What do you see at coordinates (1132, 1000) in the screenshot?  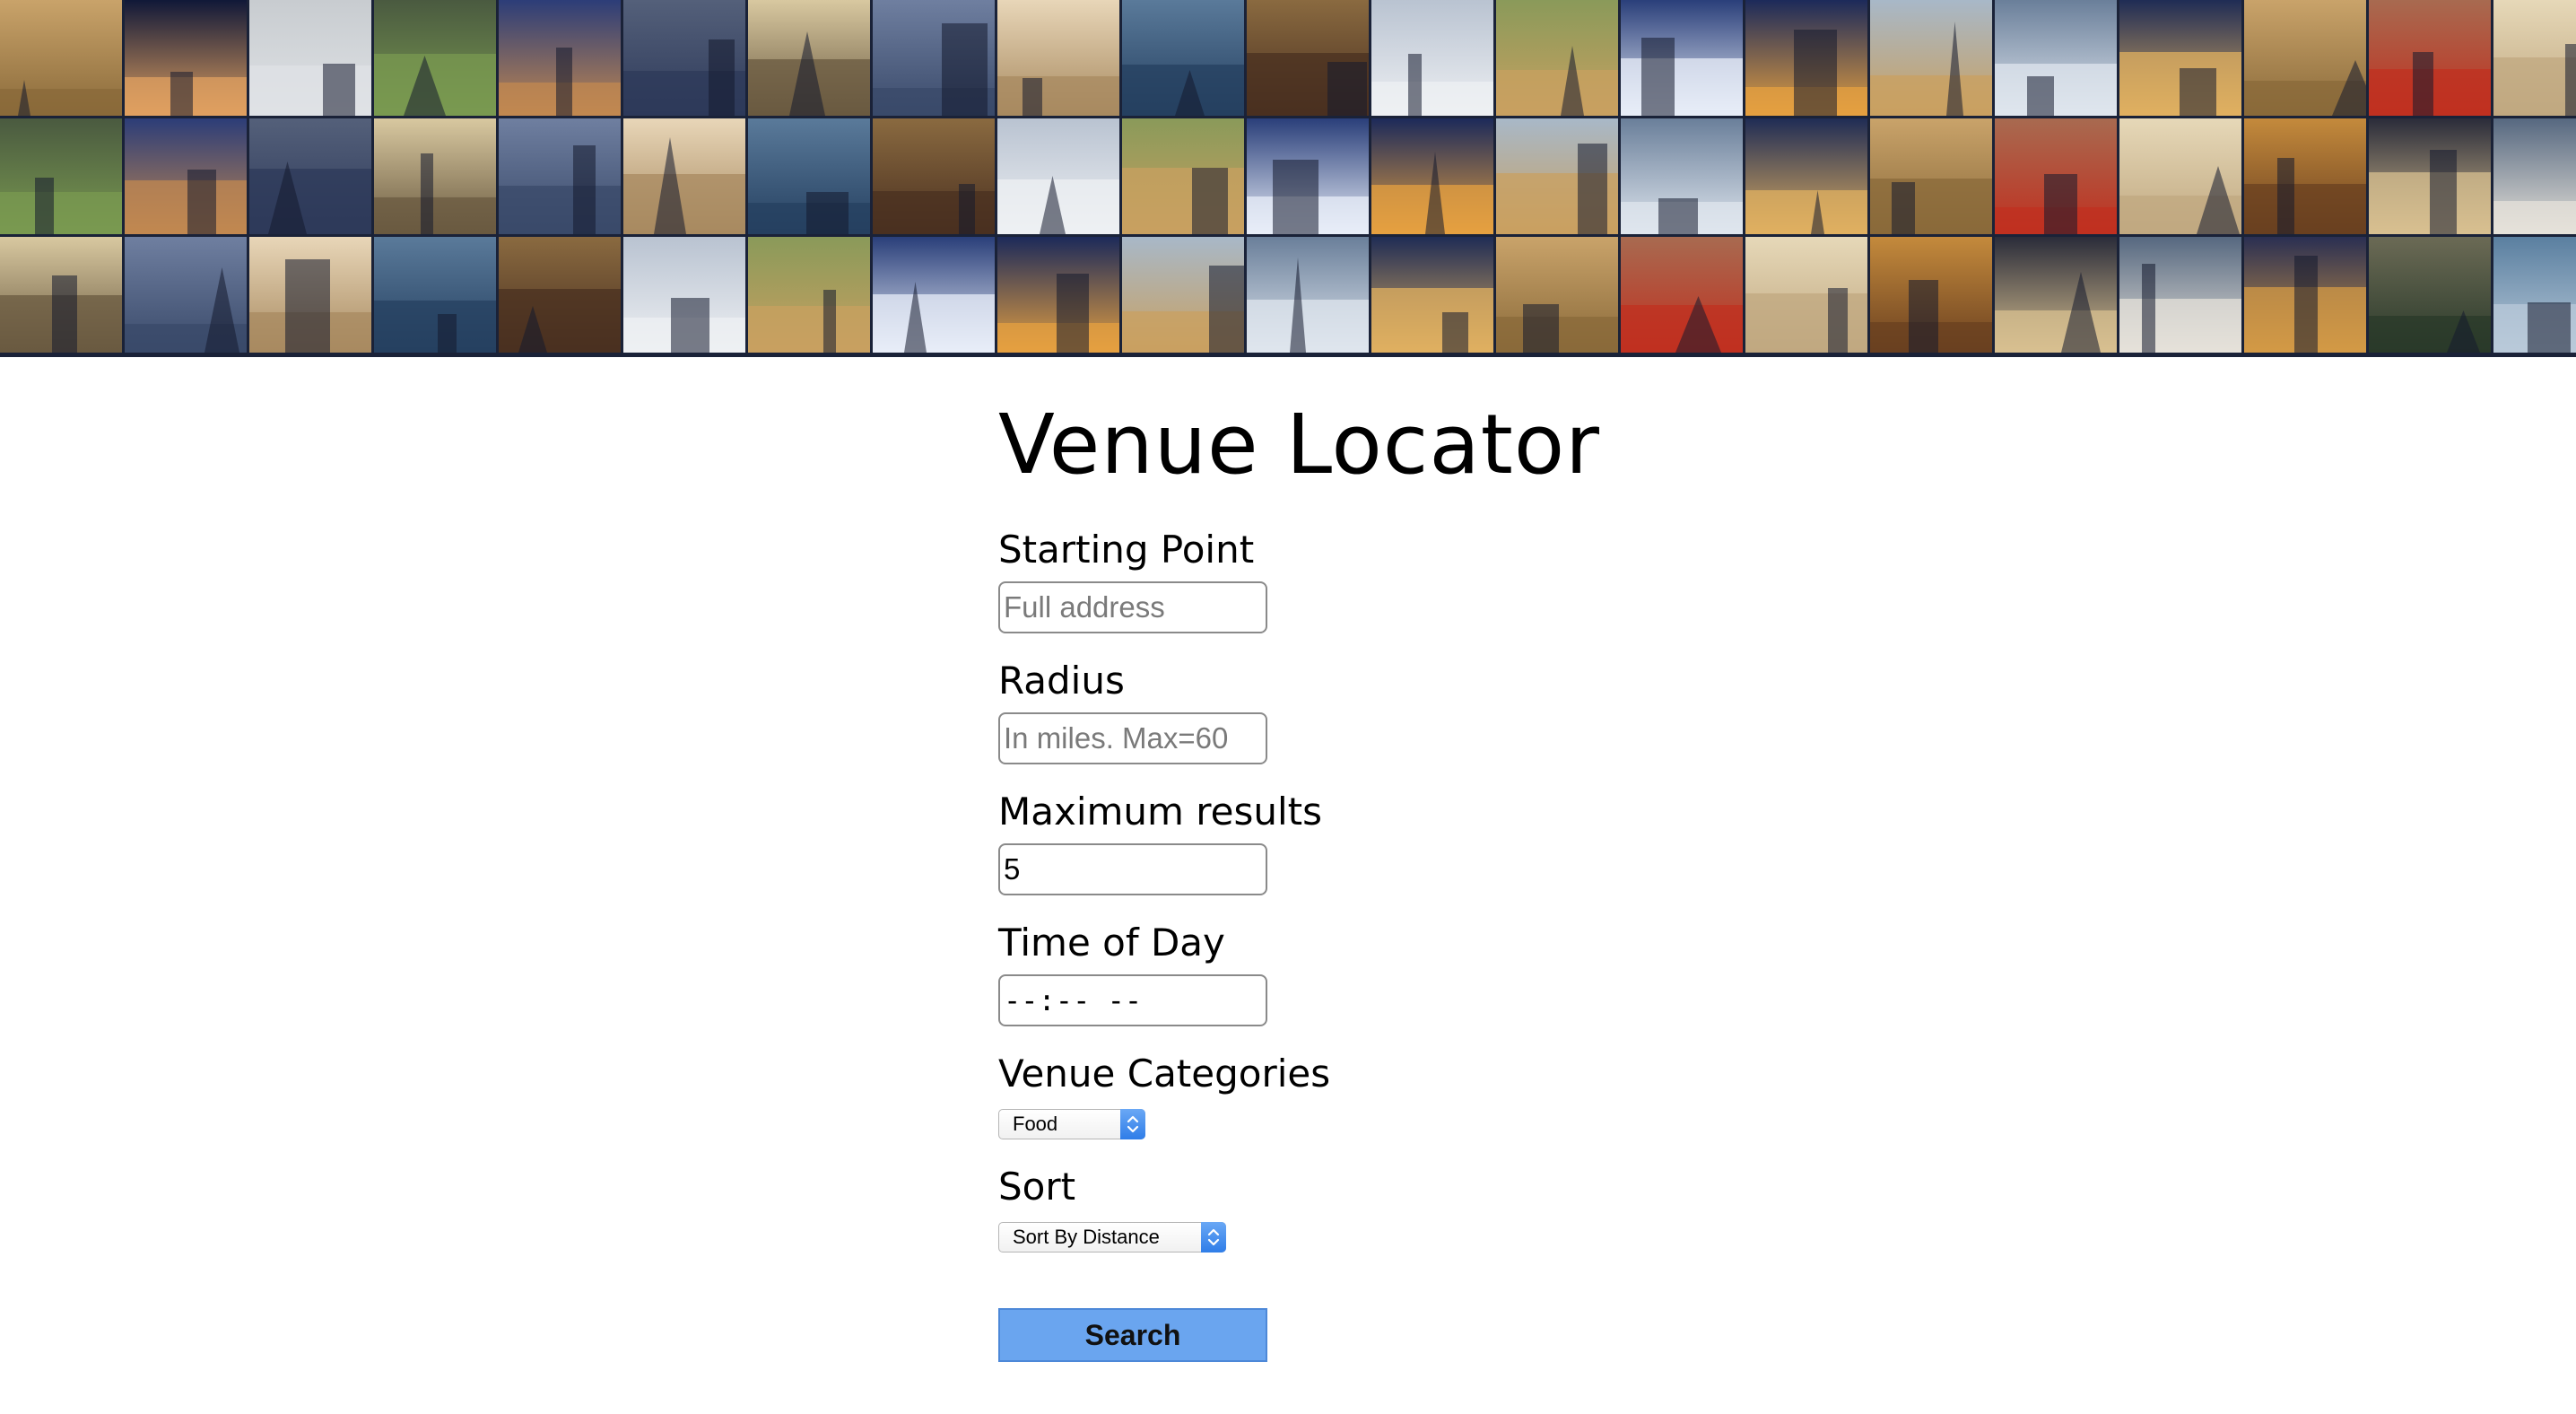 I see `time-of-day-input: --:-- --` at bounding box center [1132, 1000].